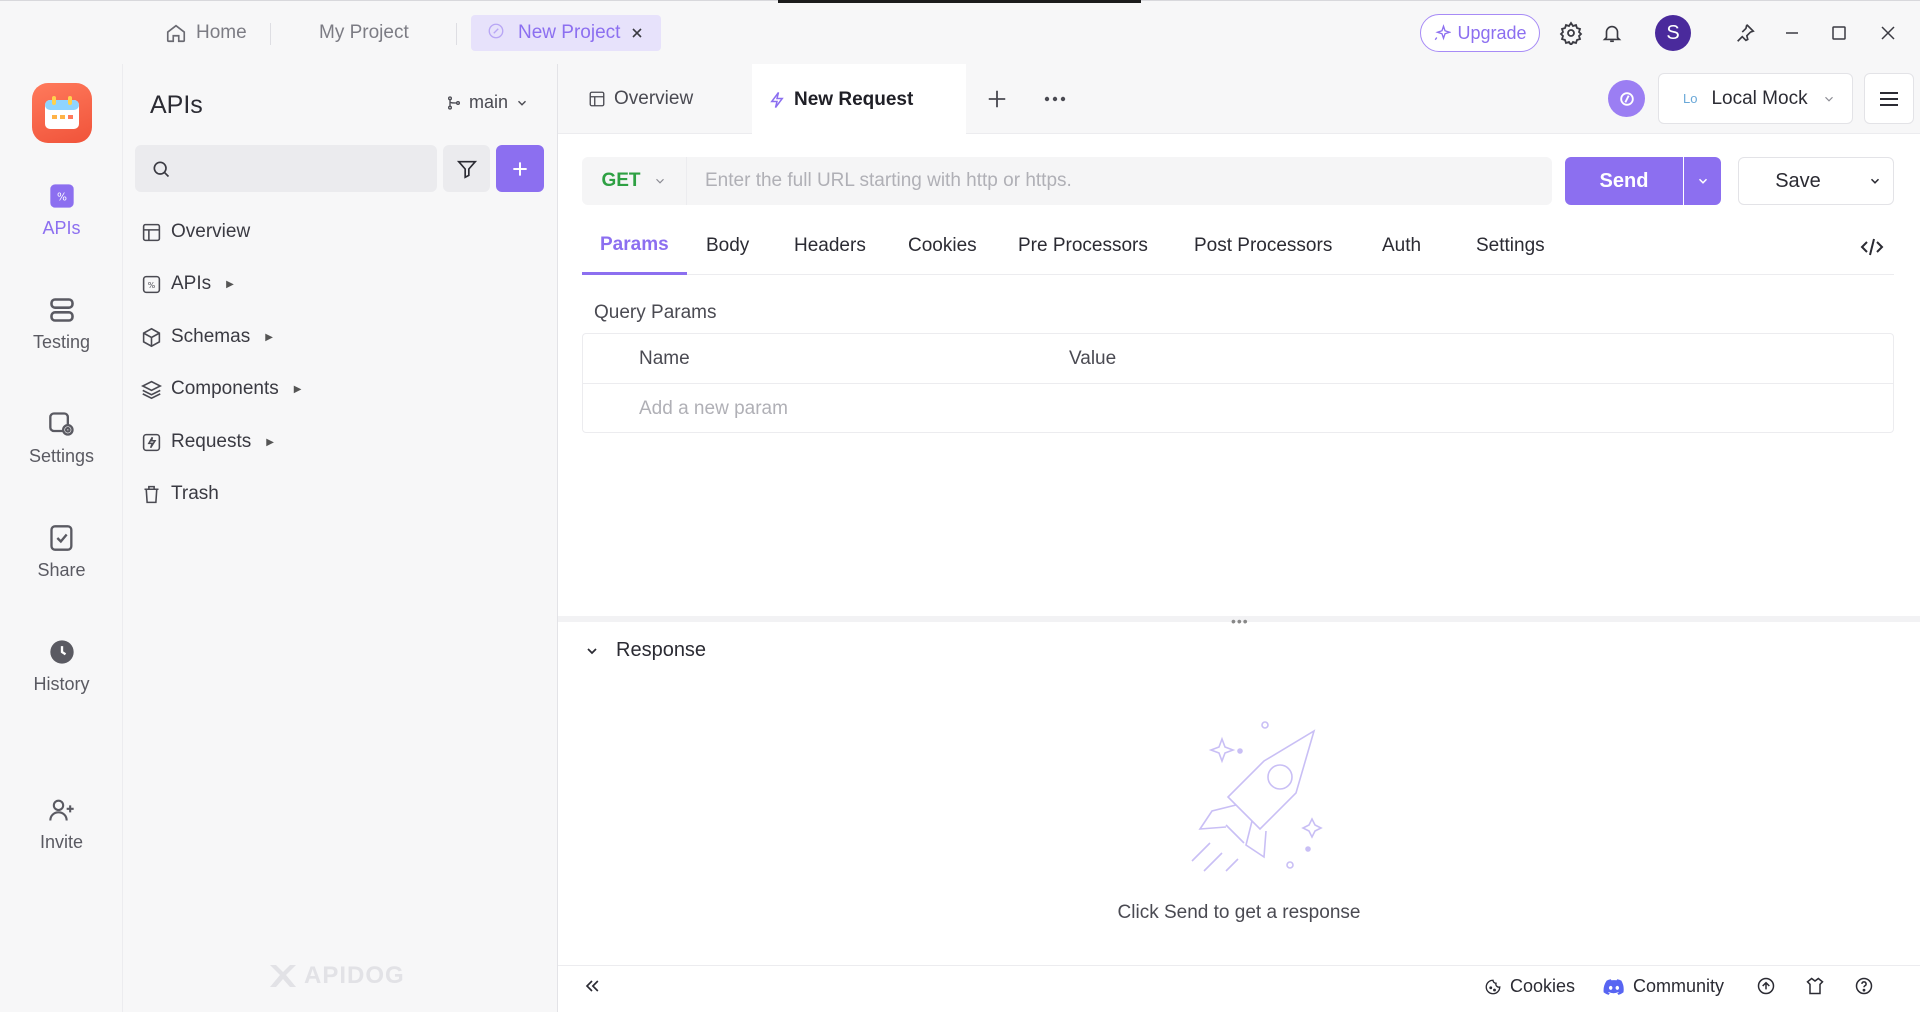 This screenshot has width=1920, height=1012. What do you see at coordinates (1888, 33) in the screenshot?
I see `close-icon` at bounding box center [1888, 33].